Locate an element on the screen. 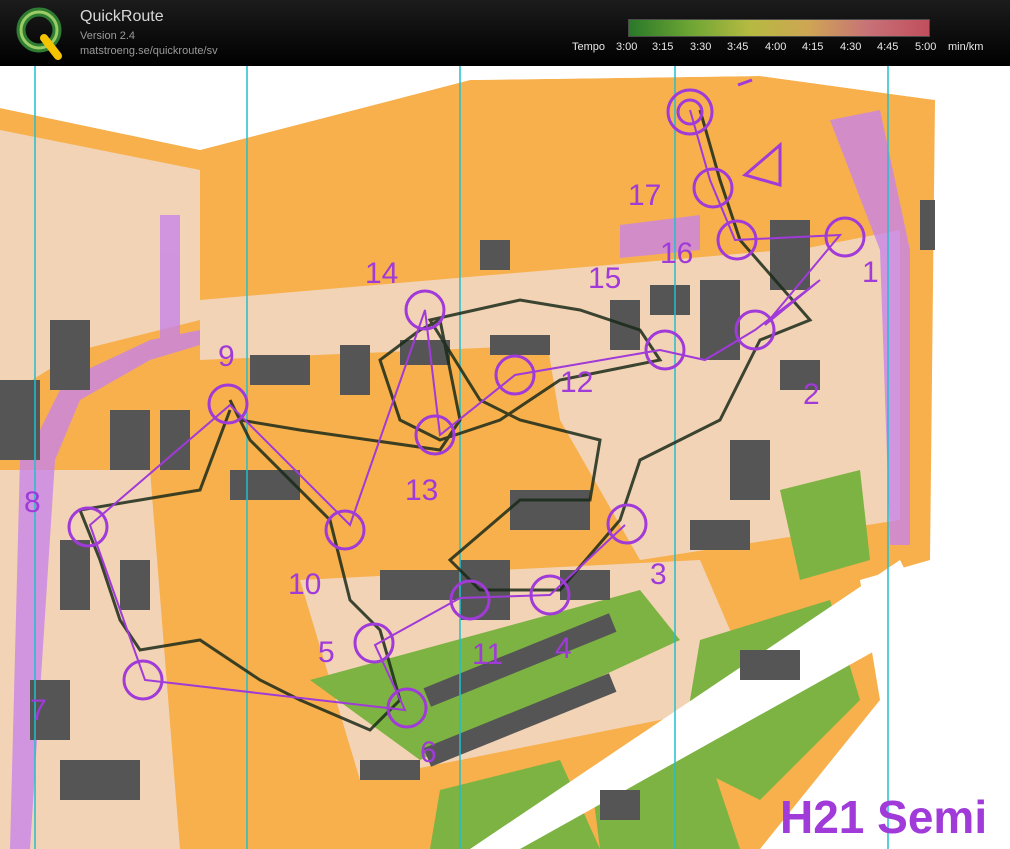  control-number: 6 is located at coordinates (428, 752).